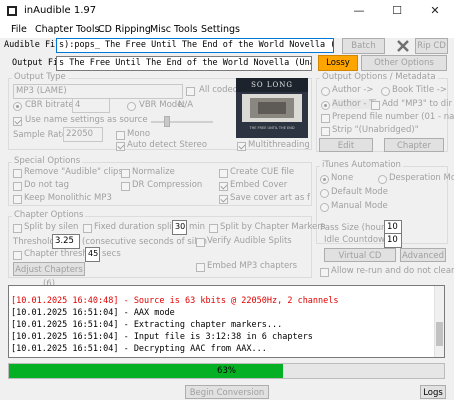 This screenshot has width=454, height=400. What do you see at coordinates (403, 46) in the screenshot?
I see `tools-icon` at bounding box center [403, 46].